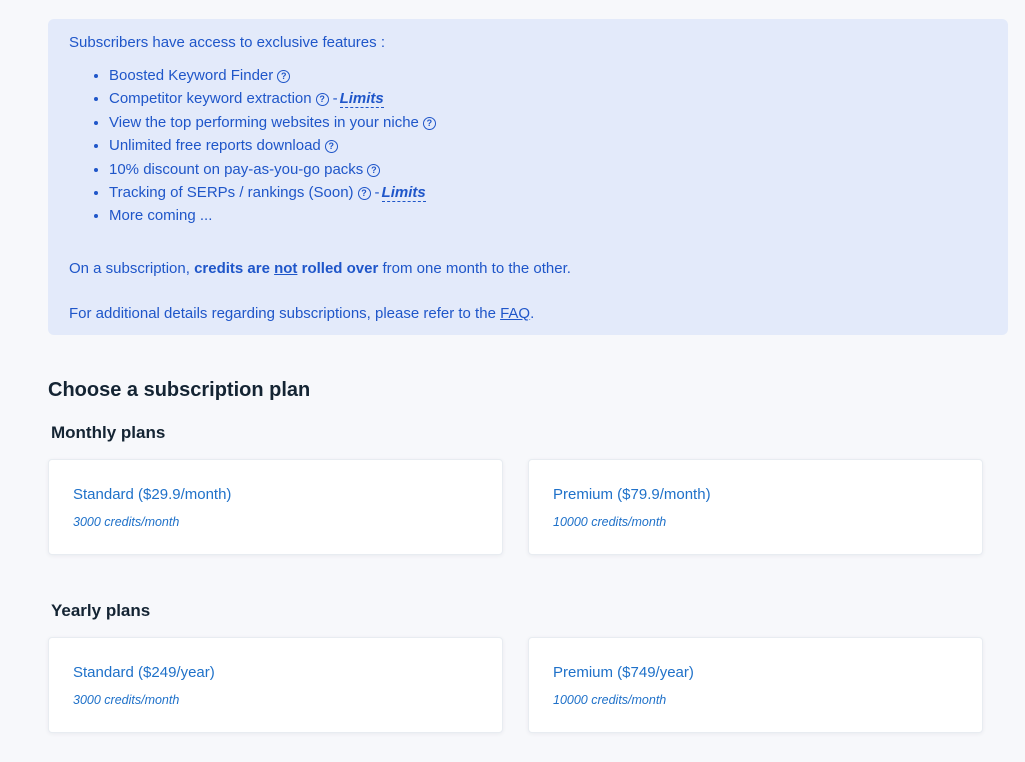  I want to click on feature-discount-packs: 10% discount on pay-as-you-go packs?, so click(548, 169).